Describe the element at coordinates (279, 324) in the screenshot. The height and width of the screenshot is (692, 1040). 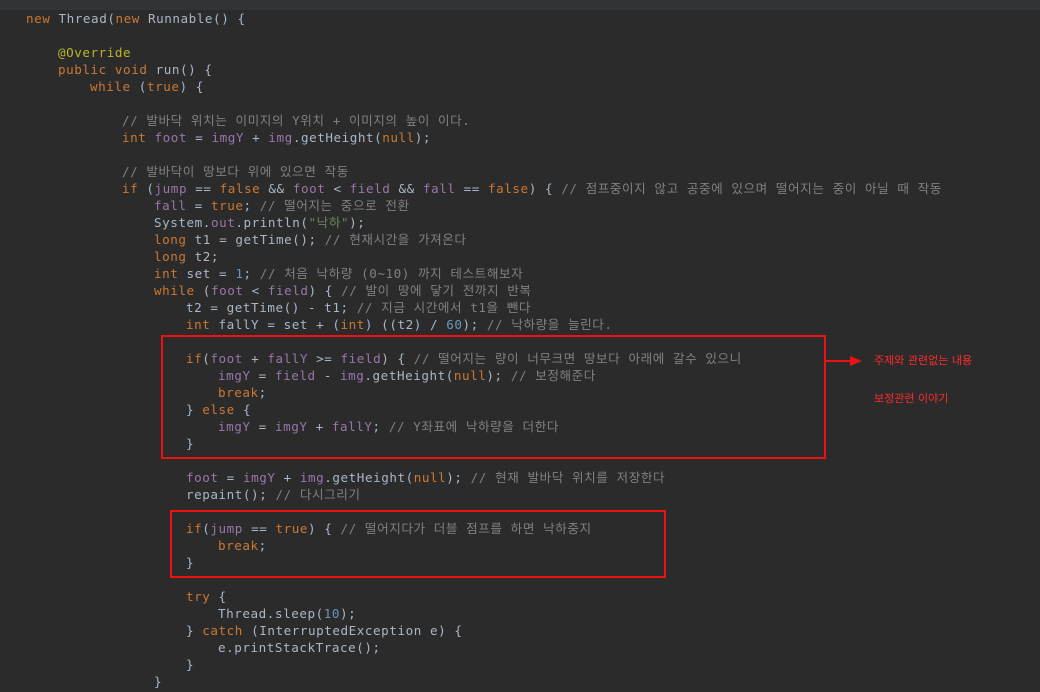
I see `code-token: fallY = set + (` at that location.